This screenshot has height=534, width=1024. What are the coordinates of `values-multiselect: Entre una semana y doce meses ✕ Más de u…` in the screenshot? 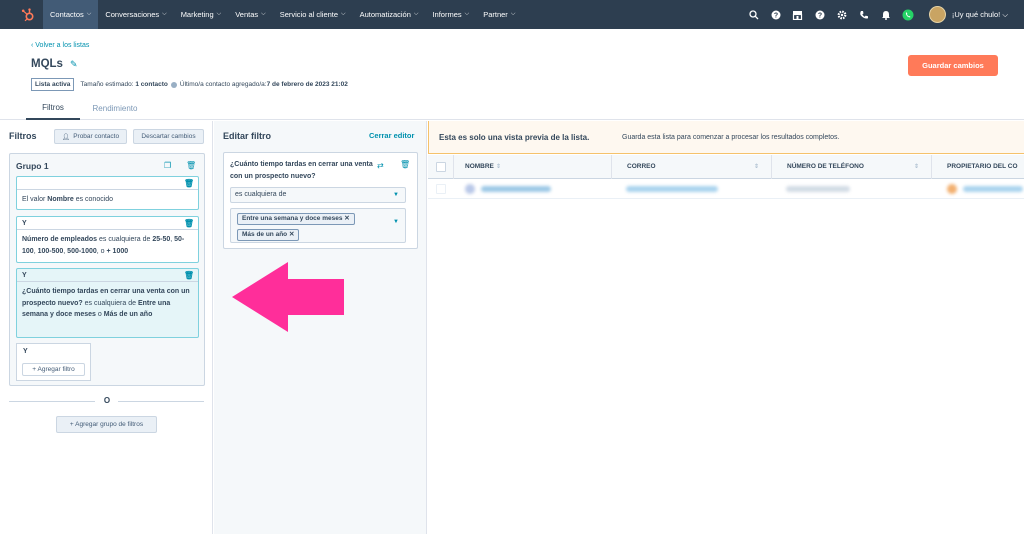 It's located at (318, 225).